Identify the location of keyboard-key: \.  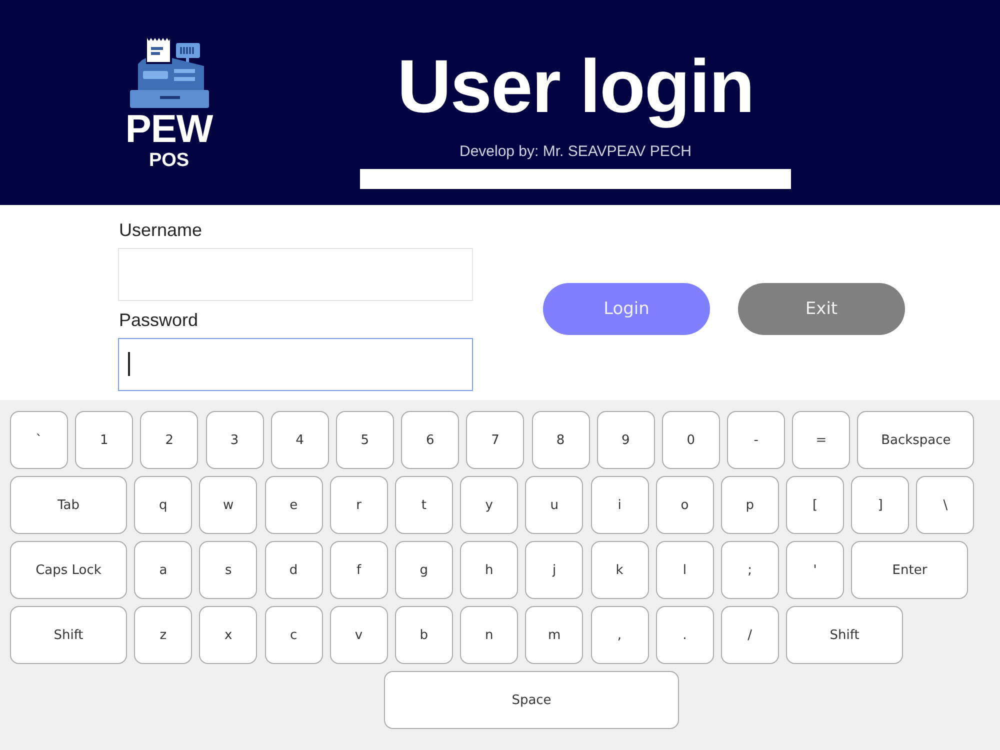
(945, 505).